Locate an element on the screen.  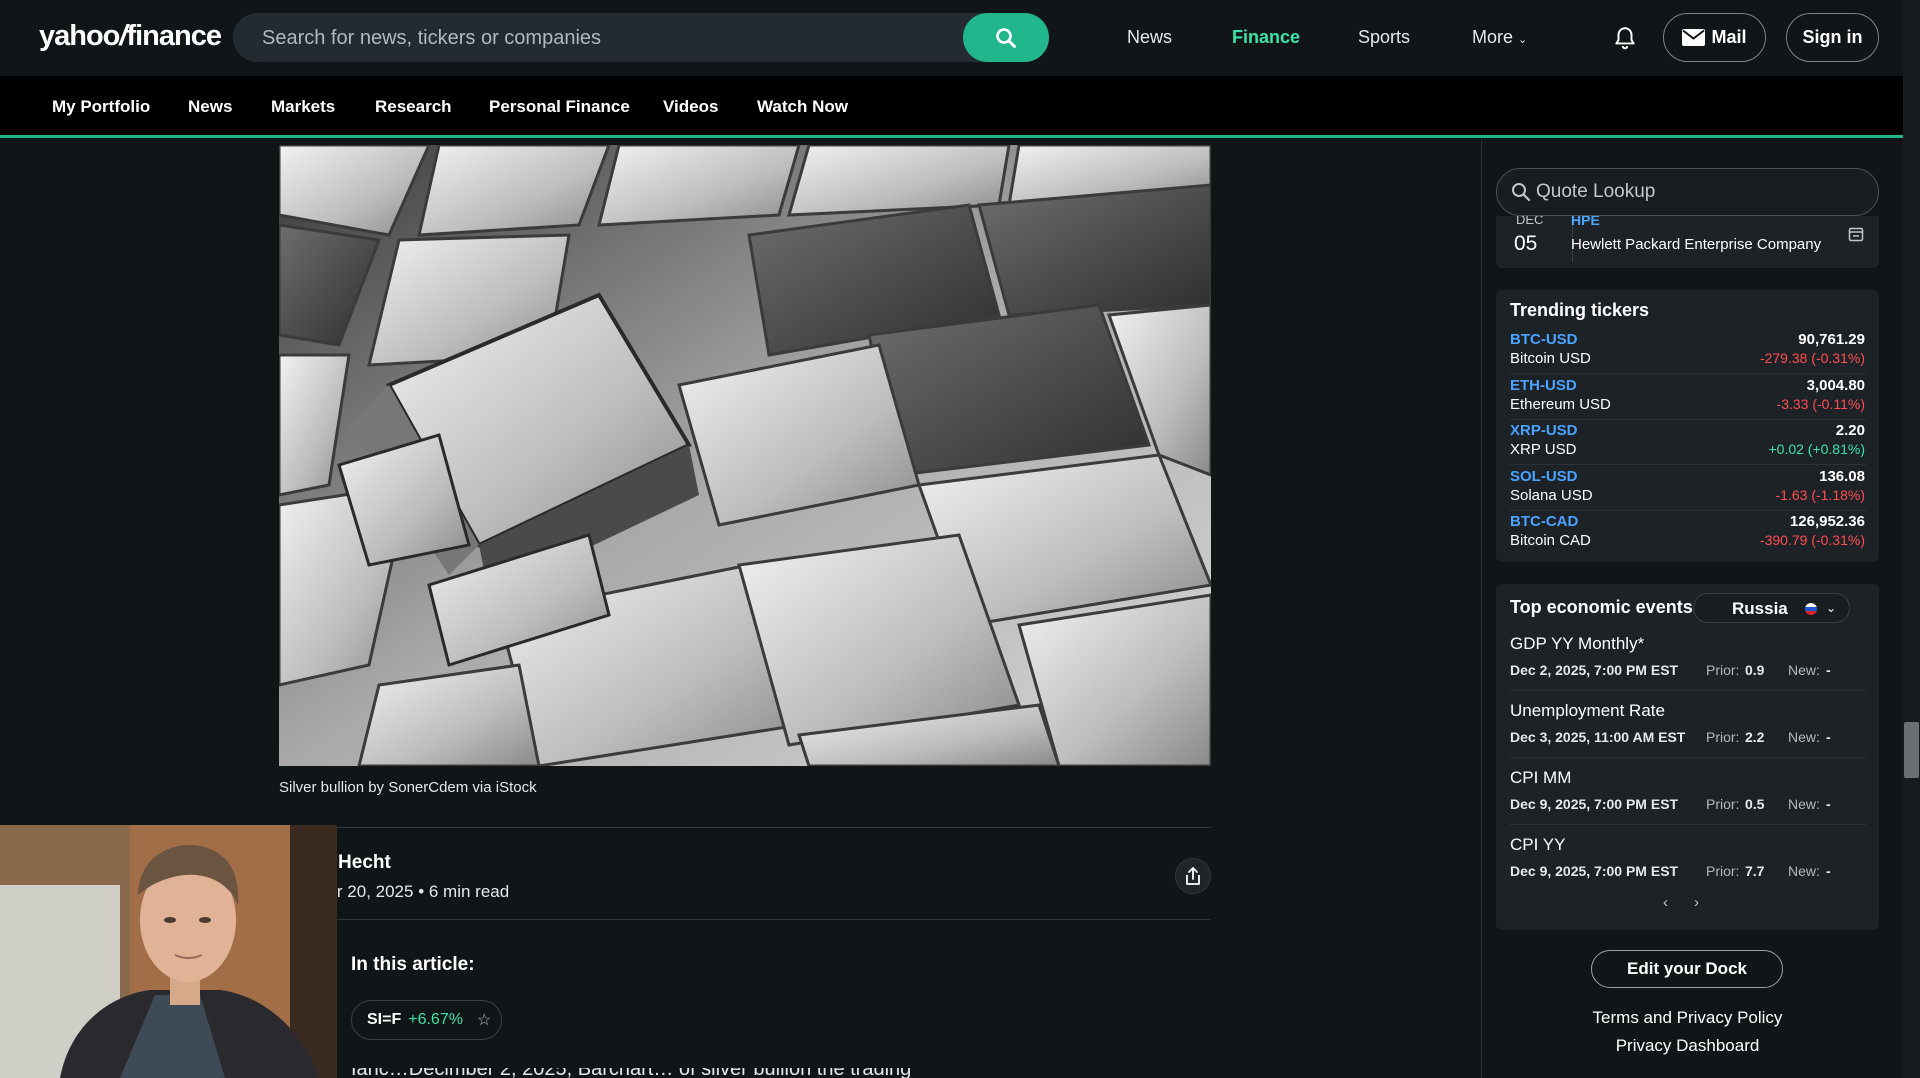
mail-icon is located at coordinates (1694, 37).